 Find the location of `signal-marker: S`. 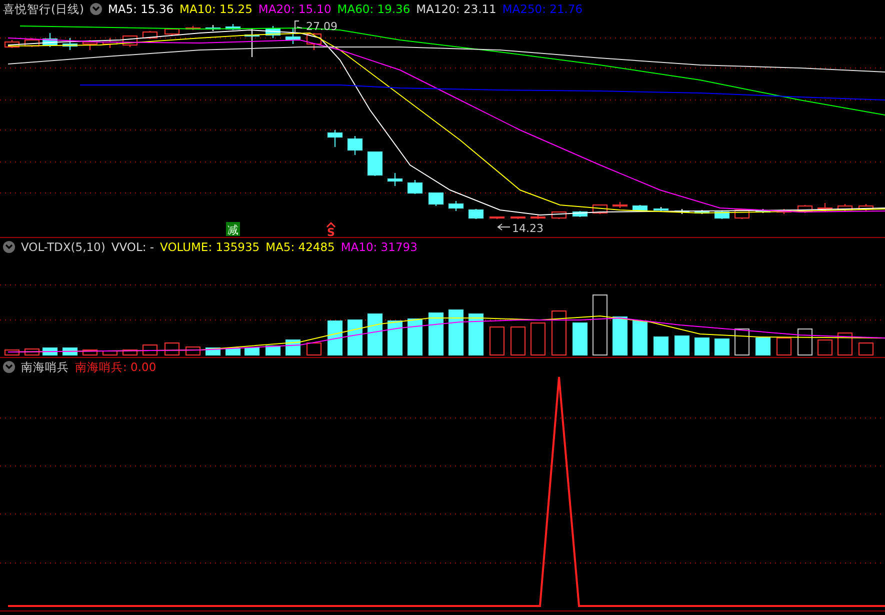

signal-marker: S is located at coordinates (331, 231).